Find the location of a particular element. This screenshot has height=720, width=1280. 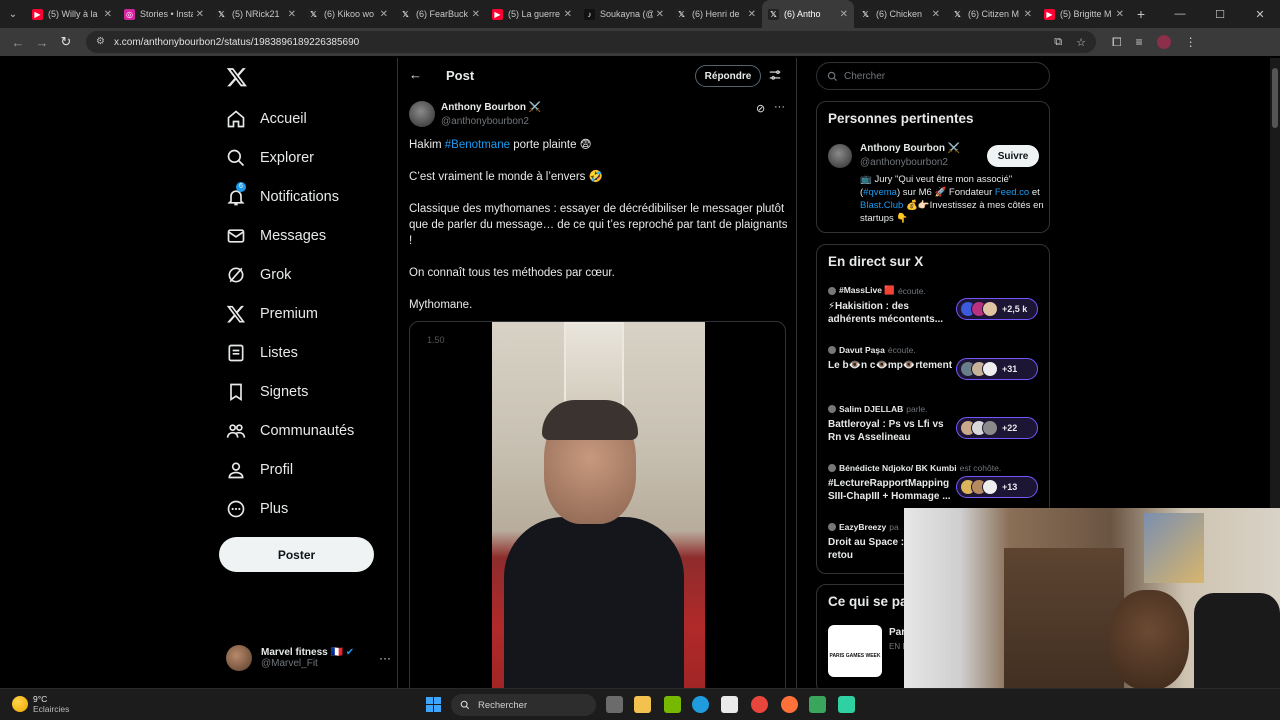

listeners-pill: +22 is located at coordinates (997, 428).